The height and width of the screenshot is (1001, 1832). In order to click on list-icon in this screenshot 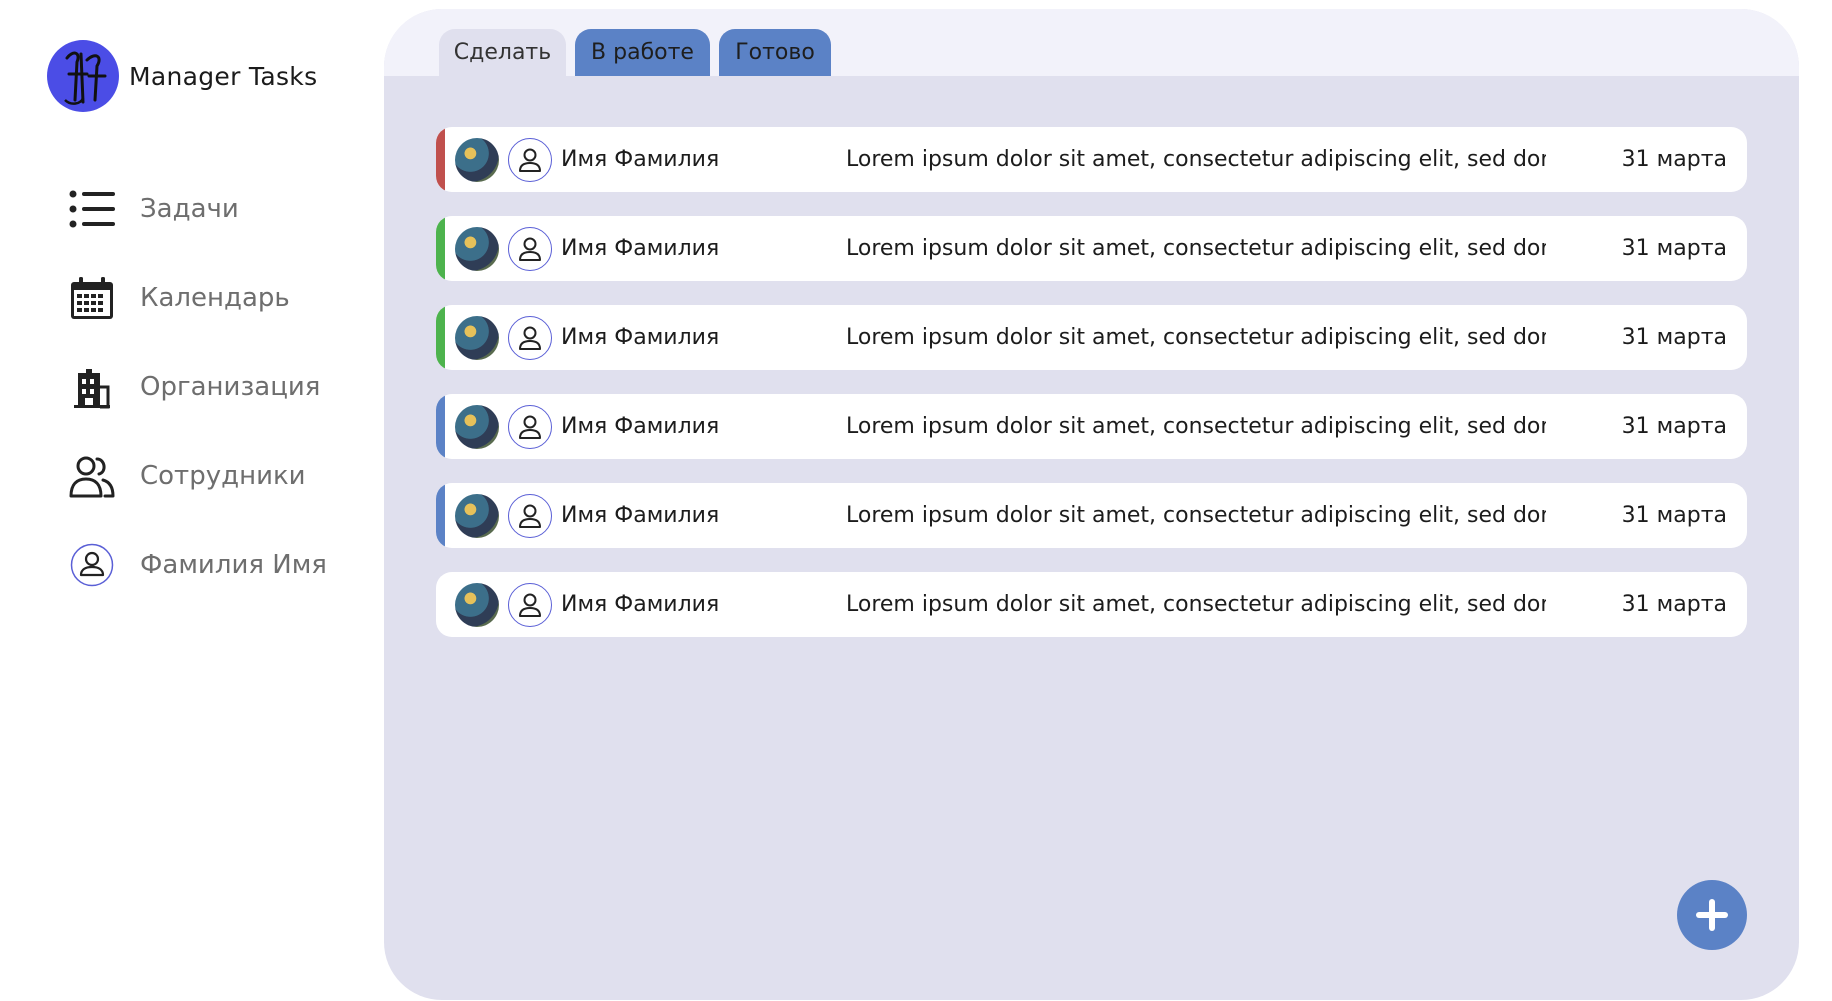, I will do `click(92, 209)`.